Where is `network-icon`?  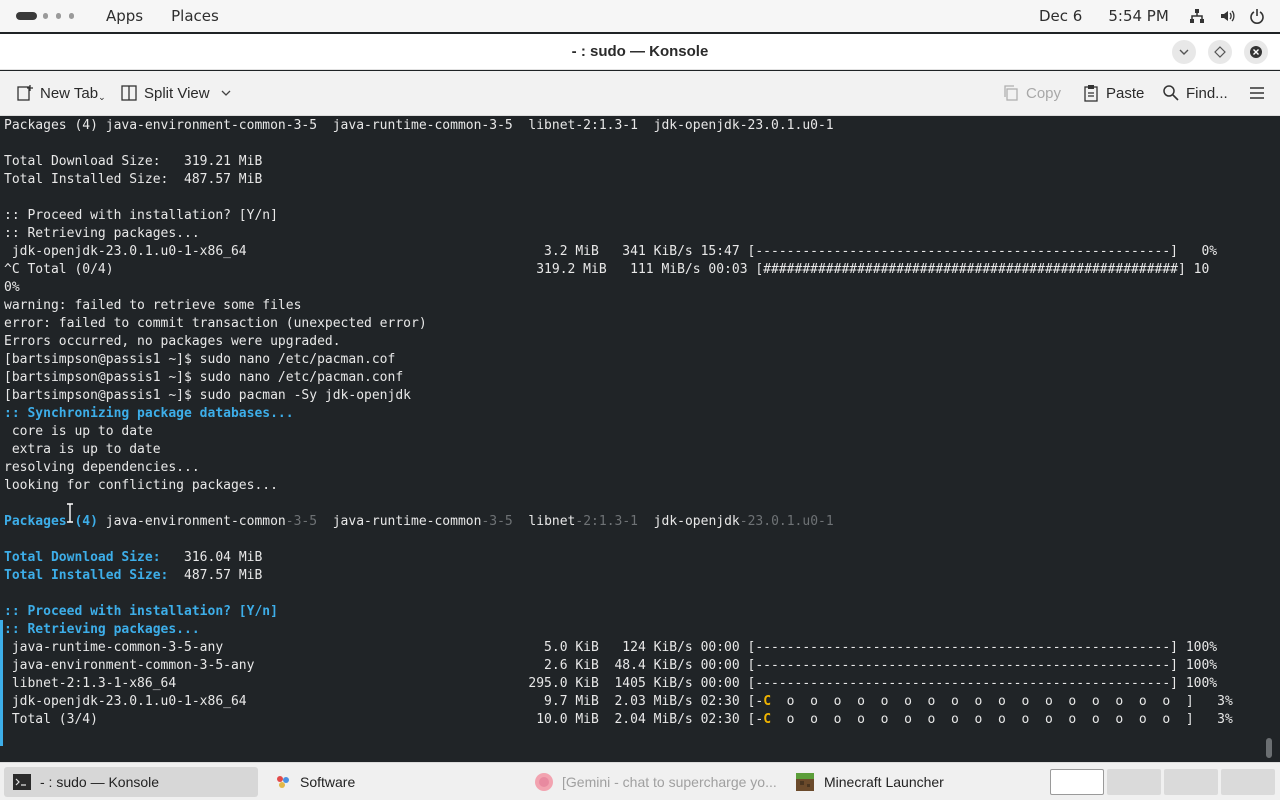 network-icon is located at coordinates (1197, 16).